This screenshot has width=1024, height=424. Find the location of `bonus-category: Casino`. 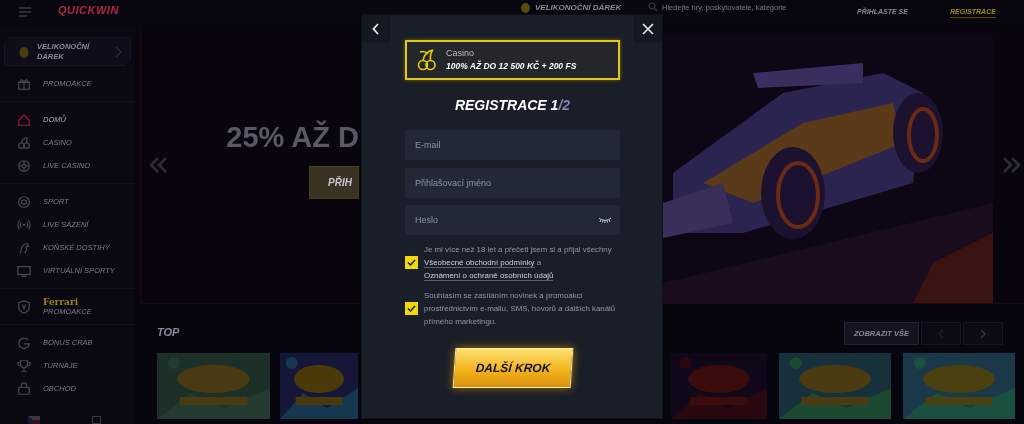

bonus-category: Casino is located at coordinates (460, 53).